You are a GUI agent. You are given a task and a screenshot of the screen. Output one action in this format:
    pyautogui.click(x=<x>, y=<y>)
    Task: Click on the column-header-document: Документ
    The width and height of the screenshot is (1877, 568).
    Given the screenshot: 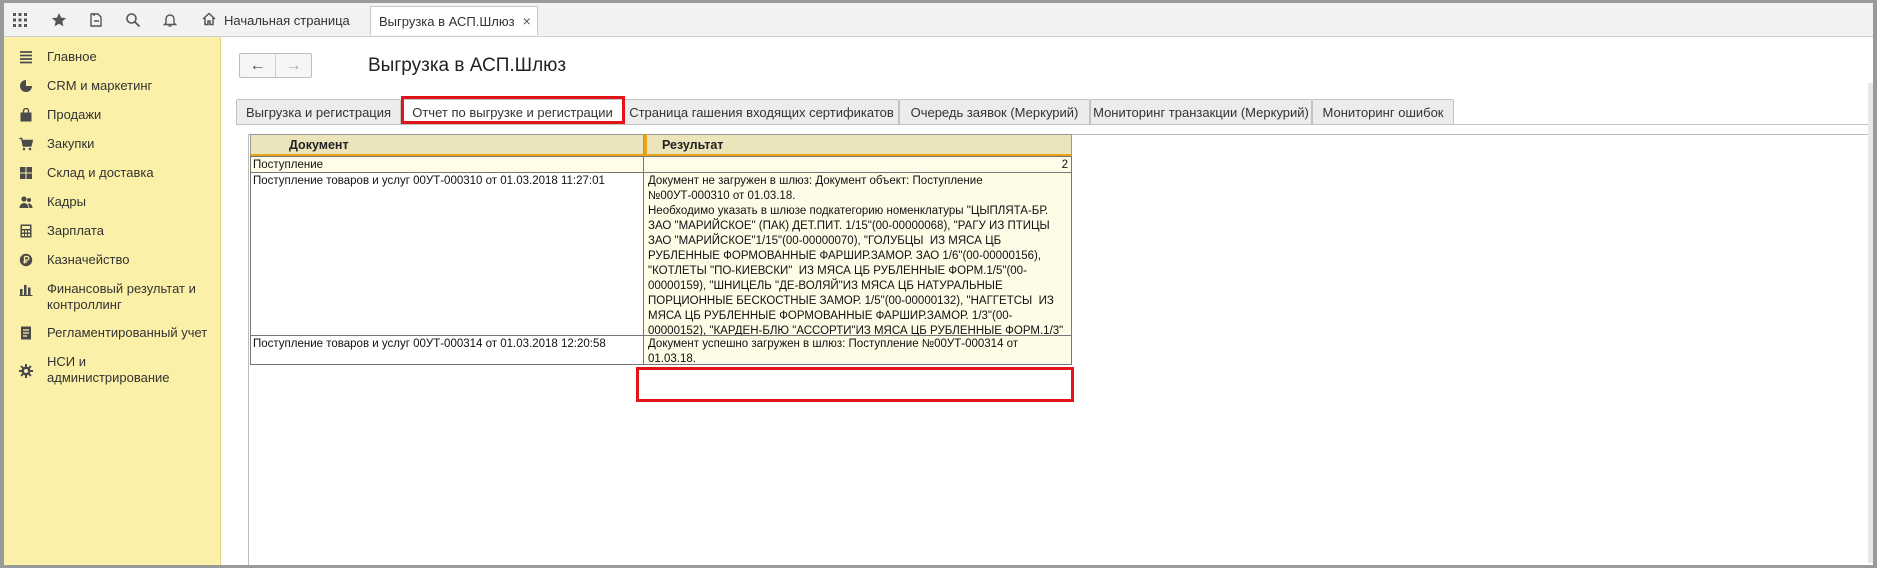 What is the action you would take?
    pyautogui.click(x=447, y=145)
    